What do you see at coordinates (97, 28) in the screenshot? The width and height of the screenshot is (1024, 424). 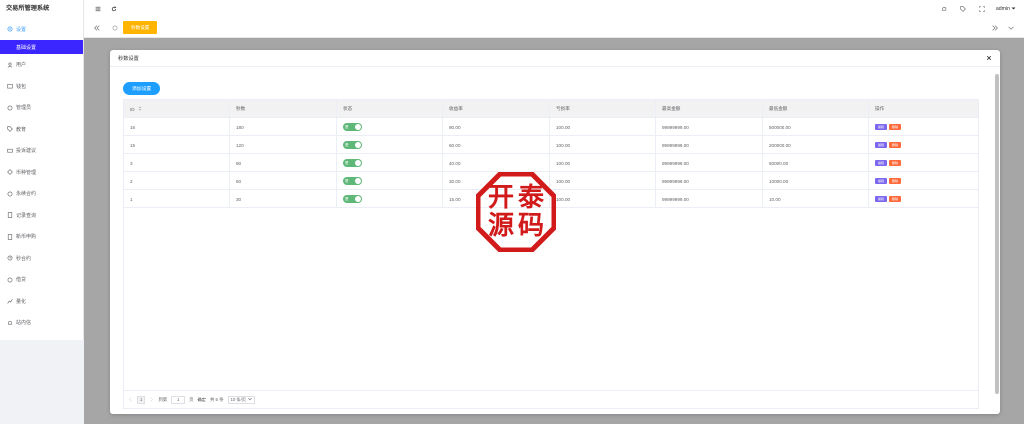 I see `double-left-icon` at bounding box center [97, 28].